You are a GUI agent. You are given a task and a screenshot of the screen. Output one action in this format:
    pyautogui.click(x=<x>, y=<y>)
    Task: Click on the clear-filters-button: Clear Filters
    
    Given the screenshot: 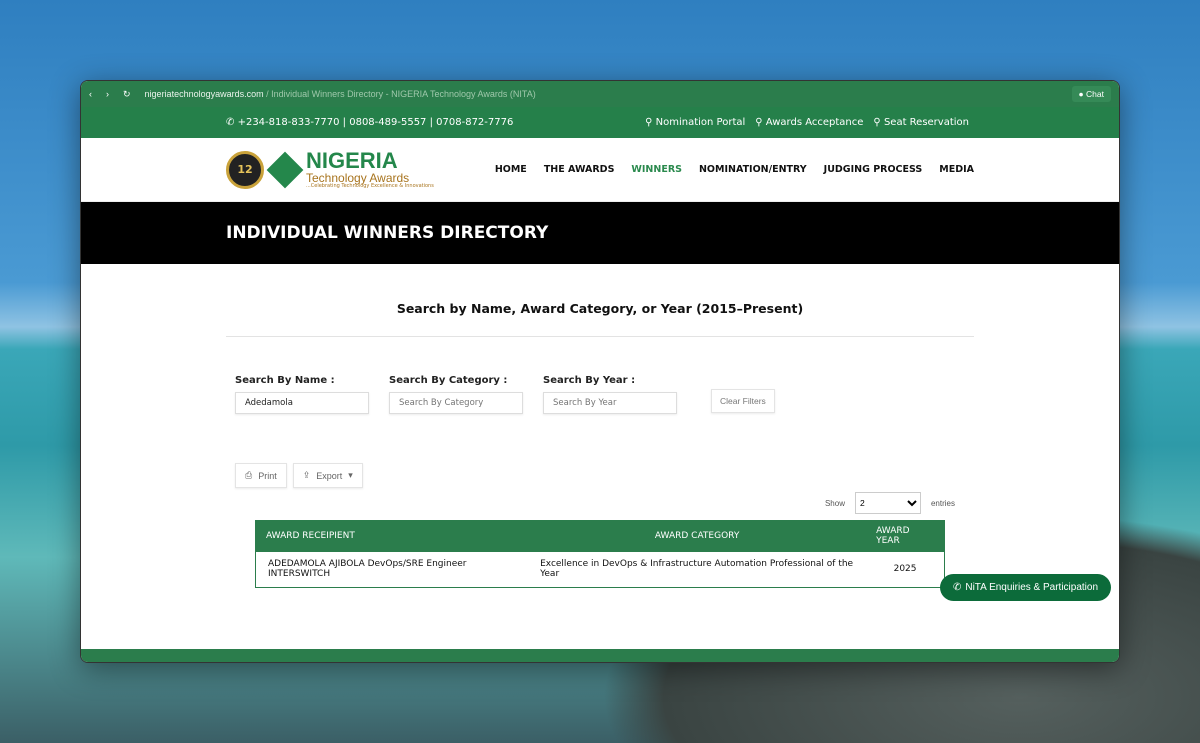 What is the action you would take?
    pyautogui.click(x=743, y=401)
    